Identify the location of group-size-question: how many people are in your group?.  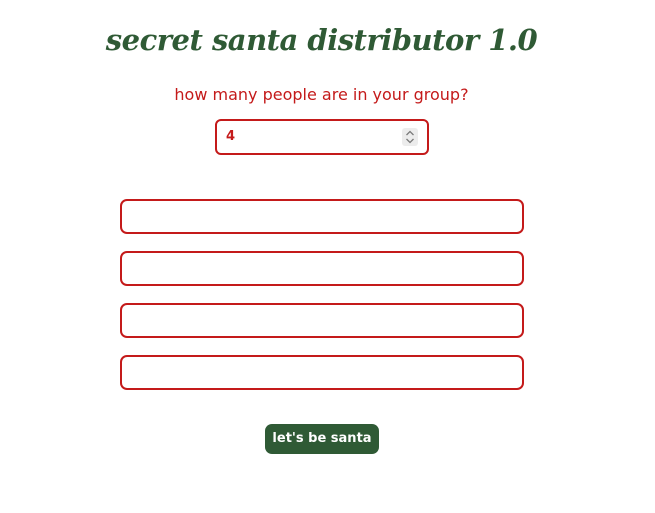
(321, 94).